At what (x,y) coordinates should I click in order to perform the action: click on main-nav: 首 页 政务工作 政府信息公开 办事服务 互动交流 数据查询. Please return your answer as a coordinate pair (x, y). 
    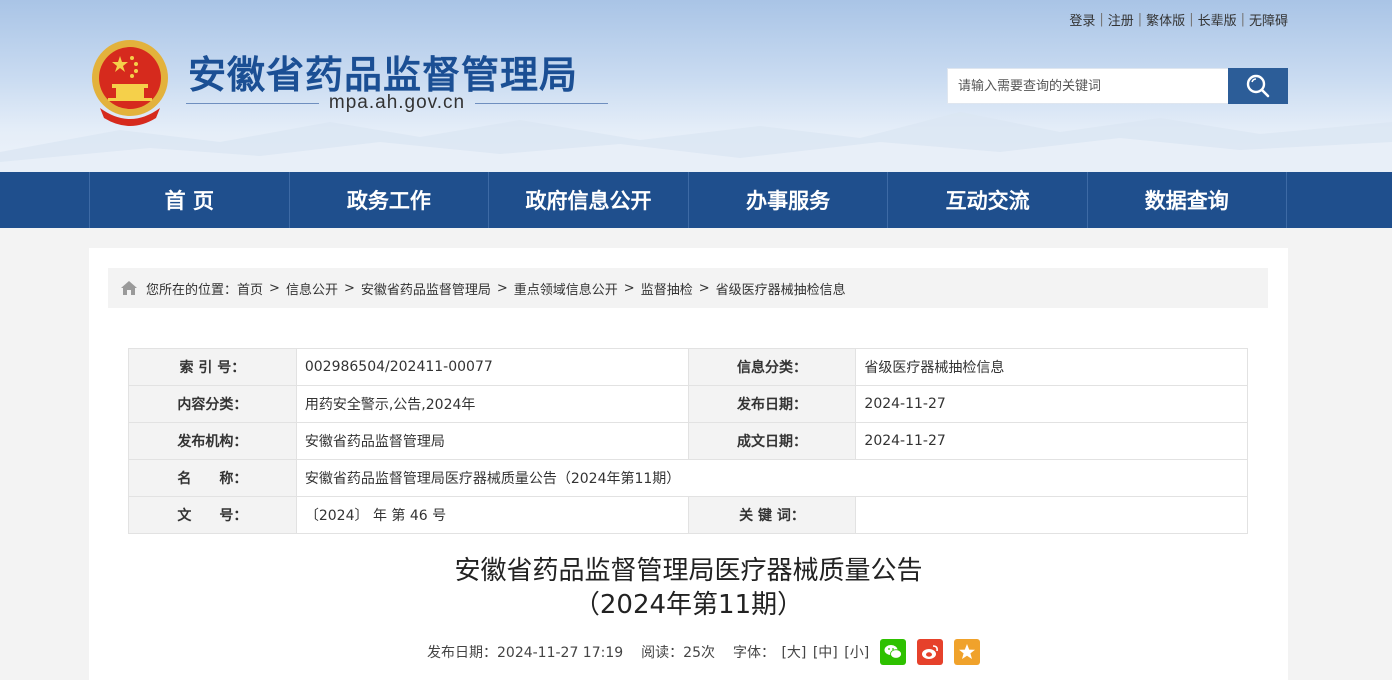
    Looking at the image, I should click on (696, 200).